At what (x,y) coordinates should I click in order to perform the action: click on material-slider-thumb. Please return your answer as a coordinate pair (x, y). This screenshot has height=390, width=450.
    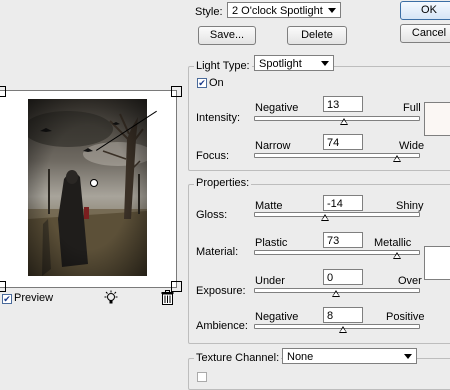
    Looking at the image, I should click on (396, 255).